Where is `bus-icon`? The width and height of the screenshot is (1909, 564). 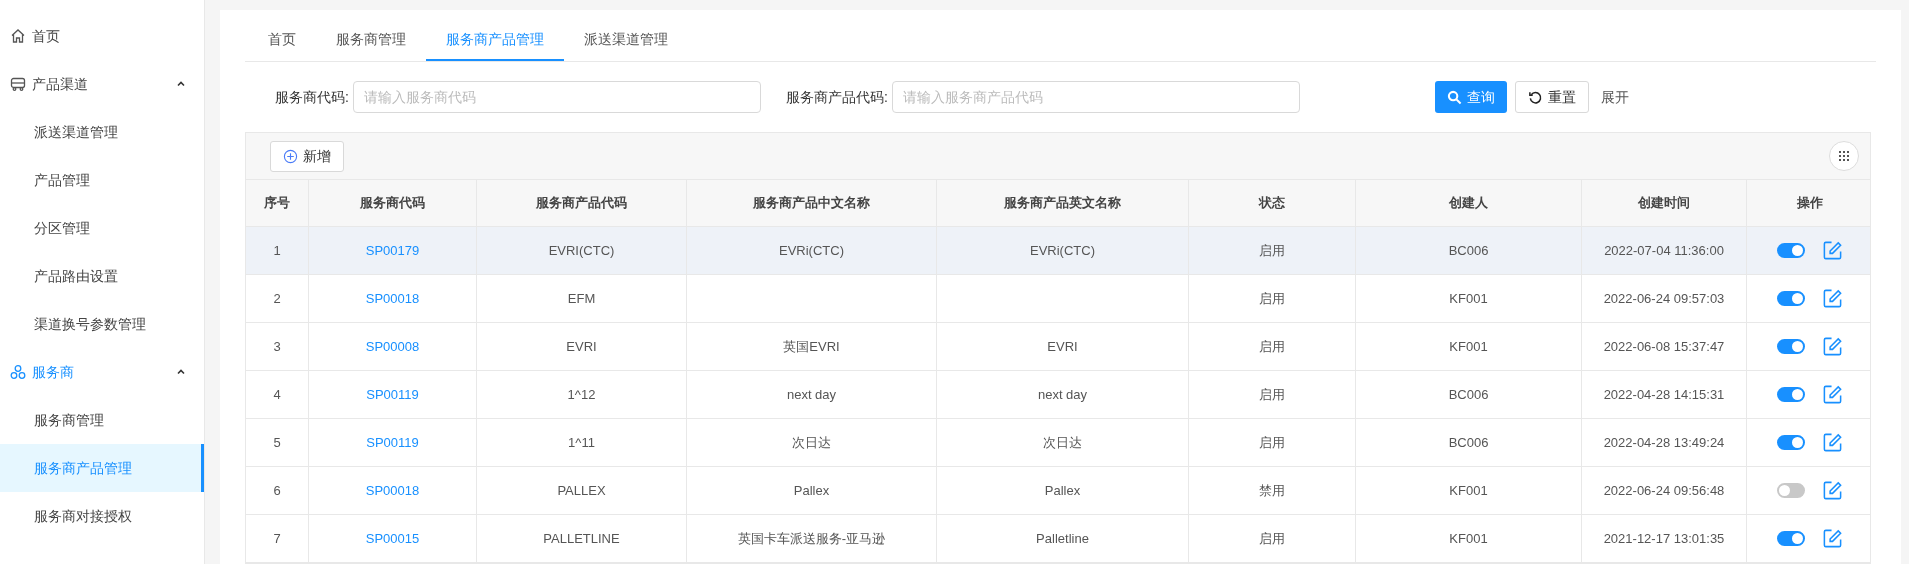 bus-icon is located at coordinates (18, 84).